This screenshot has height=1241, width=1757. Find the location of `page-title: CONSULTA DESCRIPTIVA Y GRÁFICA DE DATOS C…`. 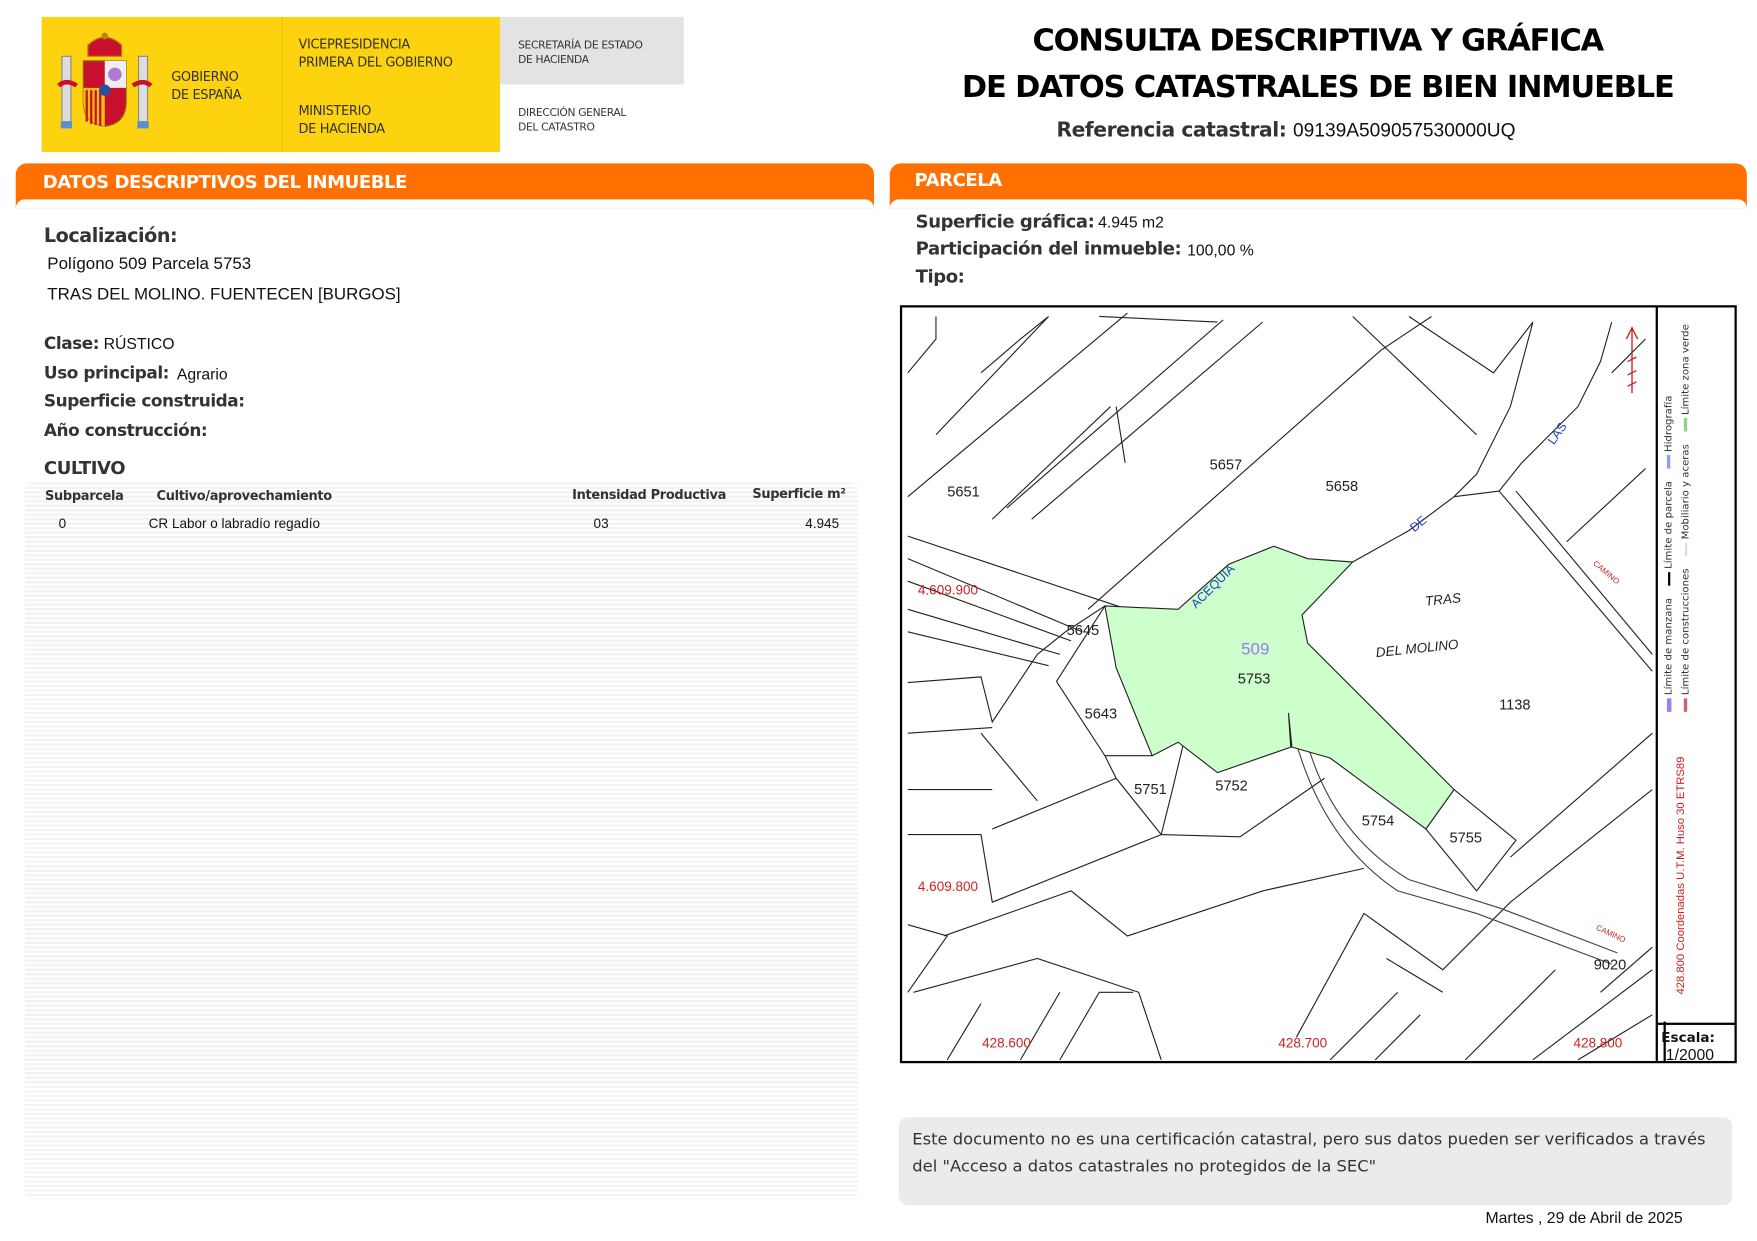

page-title: CONSULTA DESCRIPTIVA Y GRÁFICA DE DATOS C… is located at coordinates (1318, 64).